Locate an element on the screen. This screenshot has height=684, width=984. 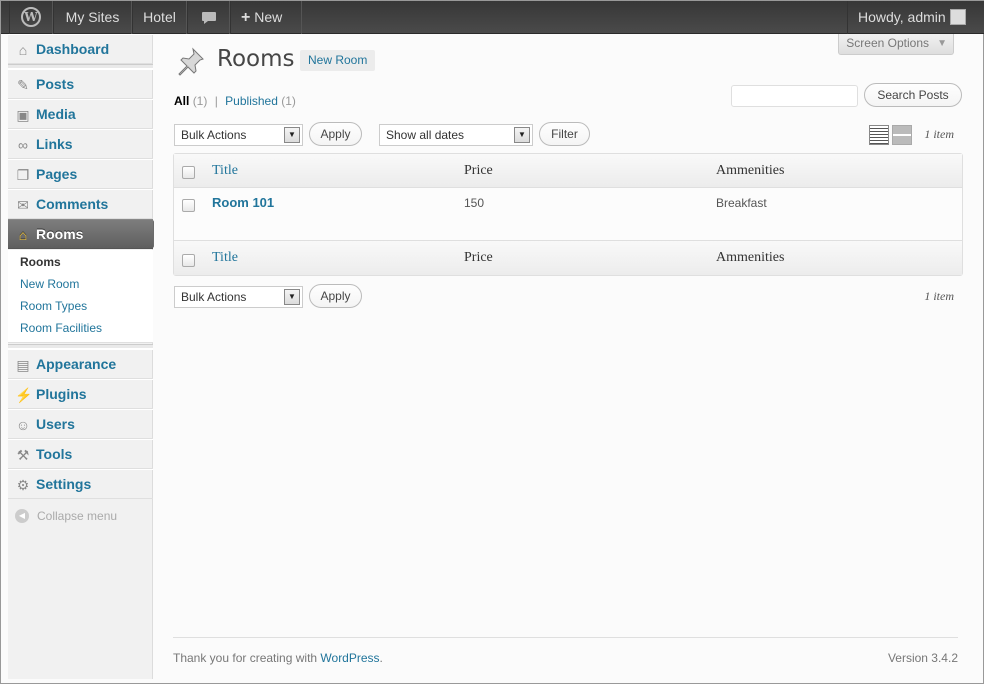
row-ammenities: Breakfast is located at coordinates (741, 203).